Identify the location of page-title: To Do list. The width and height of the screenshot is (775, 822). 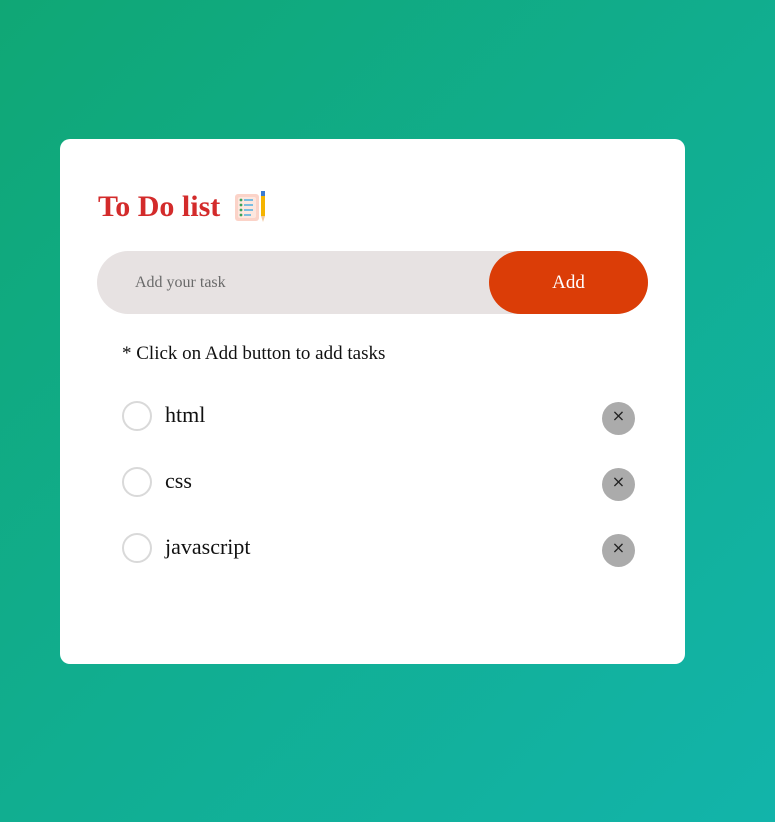
(159, 206).